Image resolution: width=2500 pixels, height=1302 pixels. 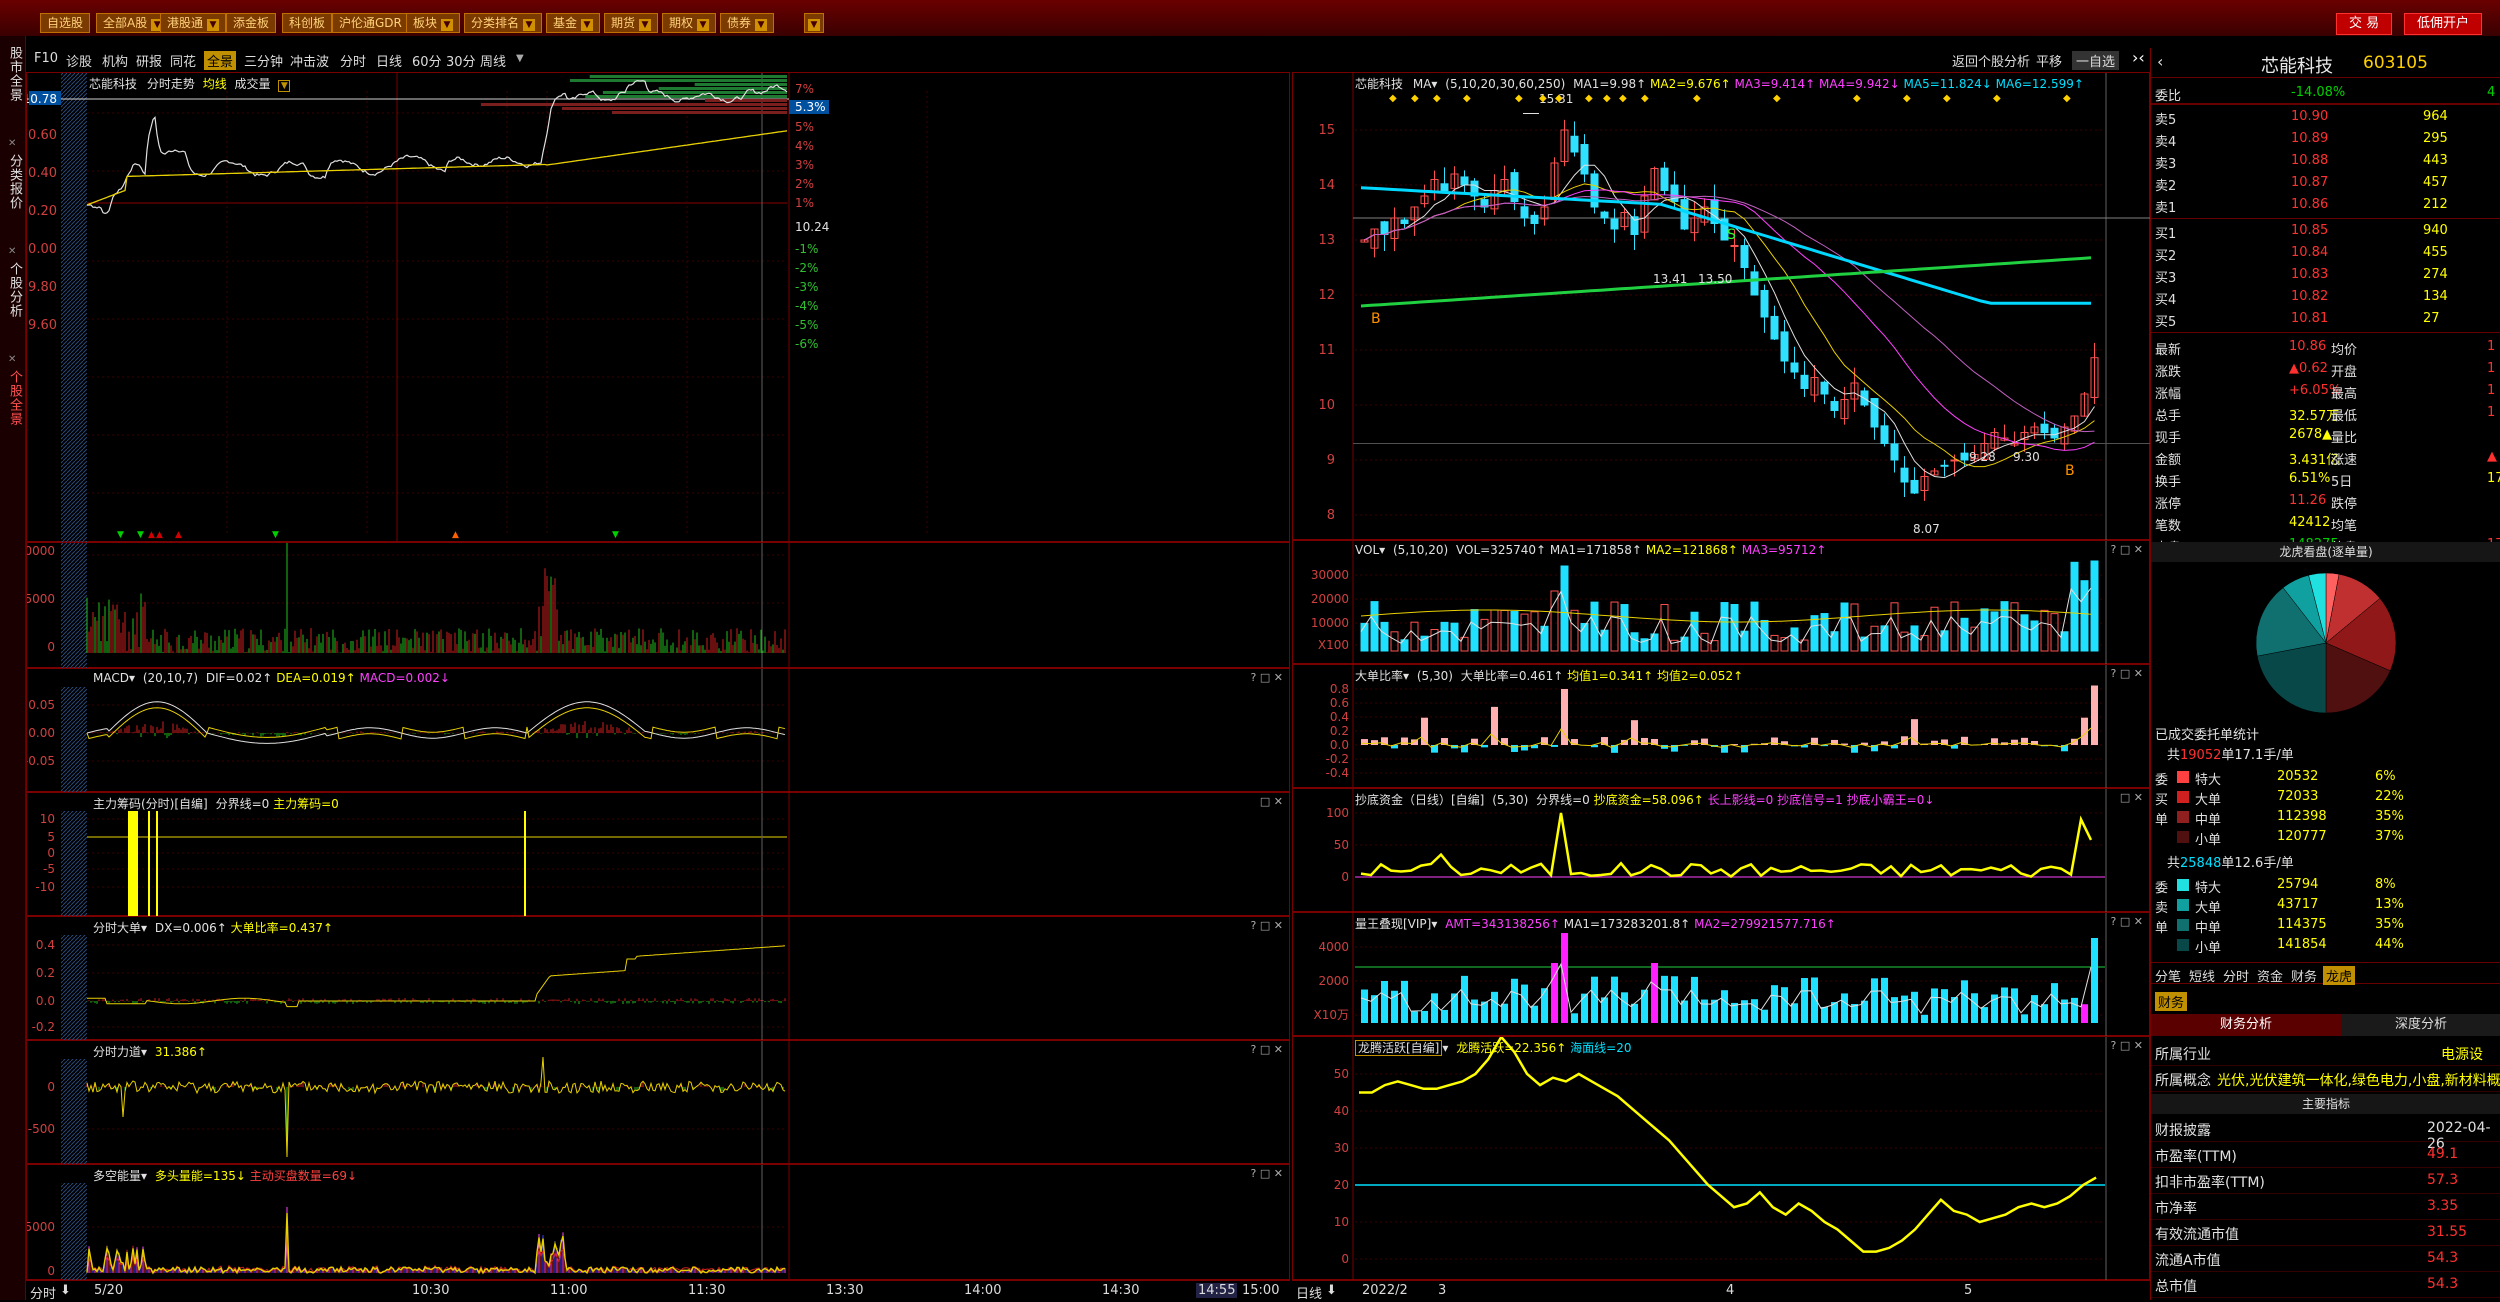 What do you see at coordinates (220, 60) in the screenshot?
I see `tool-quanjing: 全景` at bounding box center [220, 60].